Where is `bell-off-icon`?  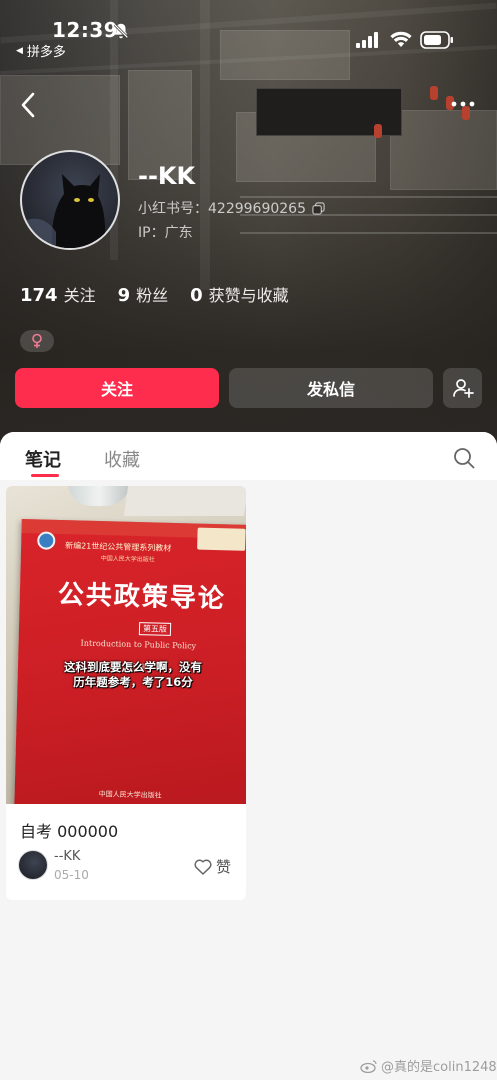
bell-off-icon is located at coordinates (121, 31).